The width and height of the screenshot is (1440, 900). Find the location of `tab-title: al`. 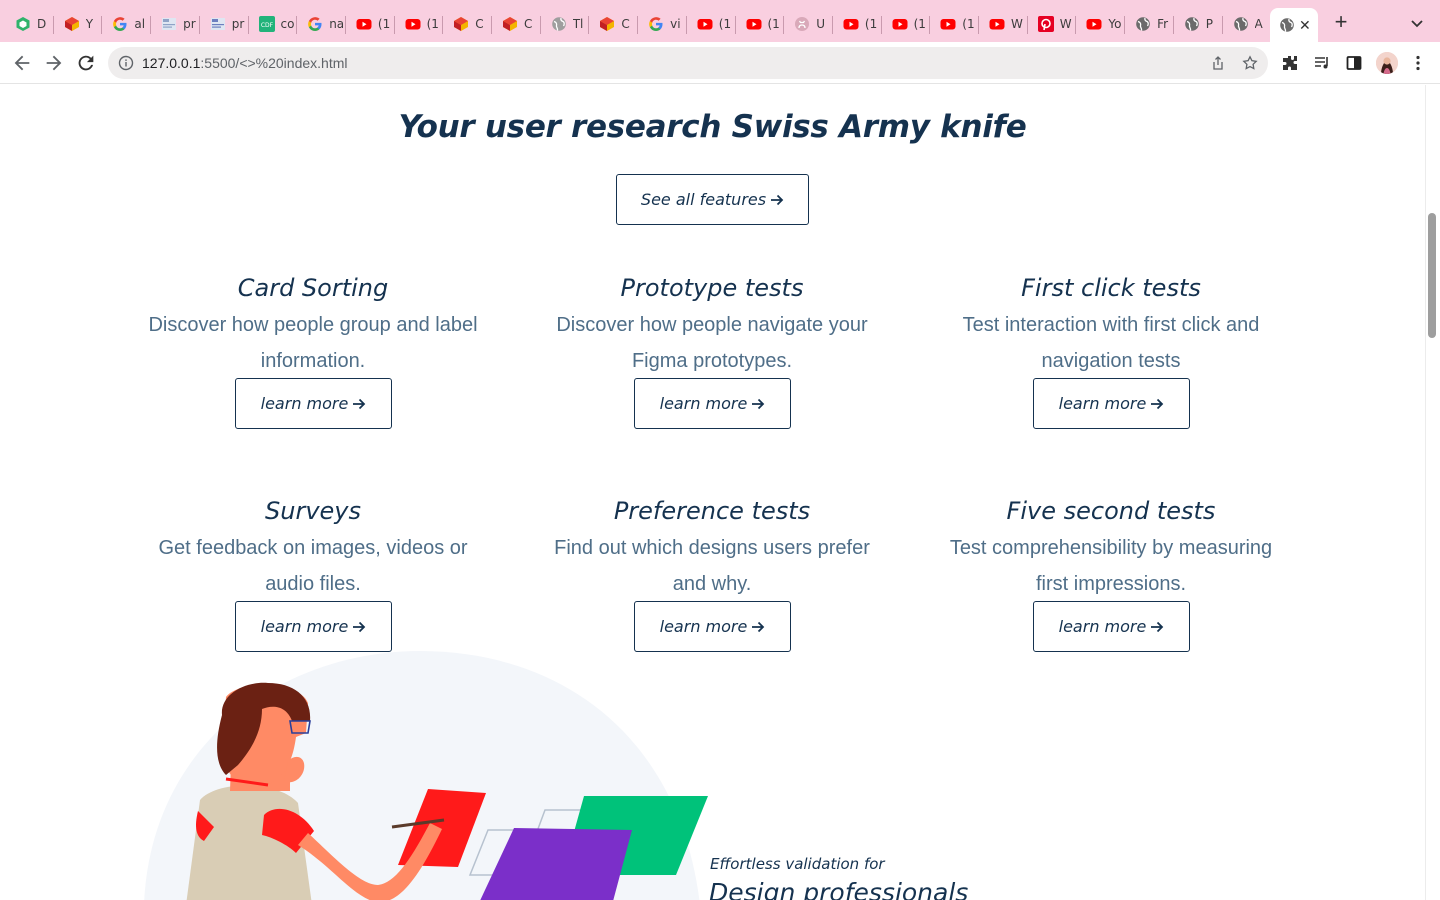

tab-title: al is located at coordinates (140, 24).